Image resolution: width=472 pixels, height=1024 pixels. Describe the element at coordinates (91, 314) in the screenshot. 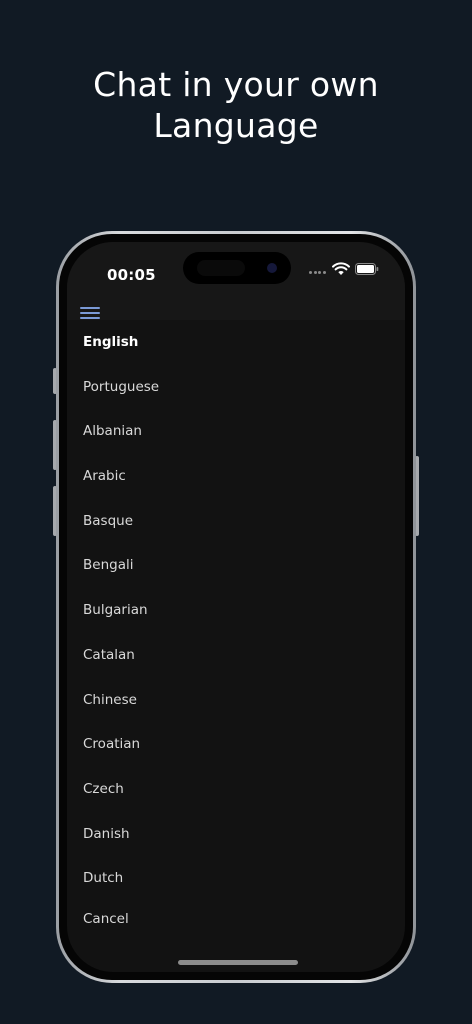

I see `hamburger-menu-icon` at that location.